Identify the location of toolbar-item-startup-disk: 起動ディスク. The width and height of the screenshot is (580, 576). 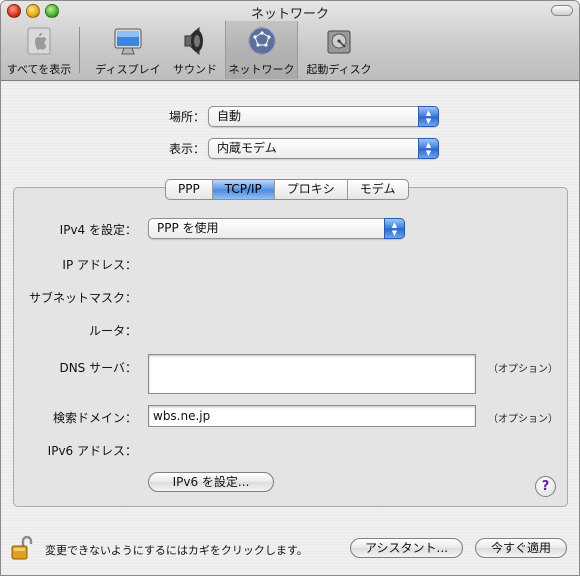
(339, 50).